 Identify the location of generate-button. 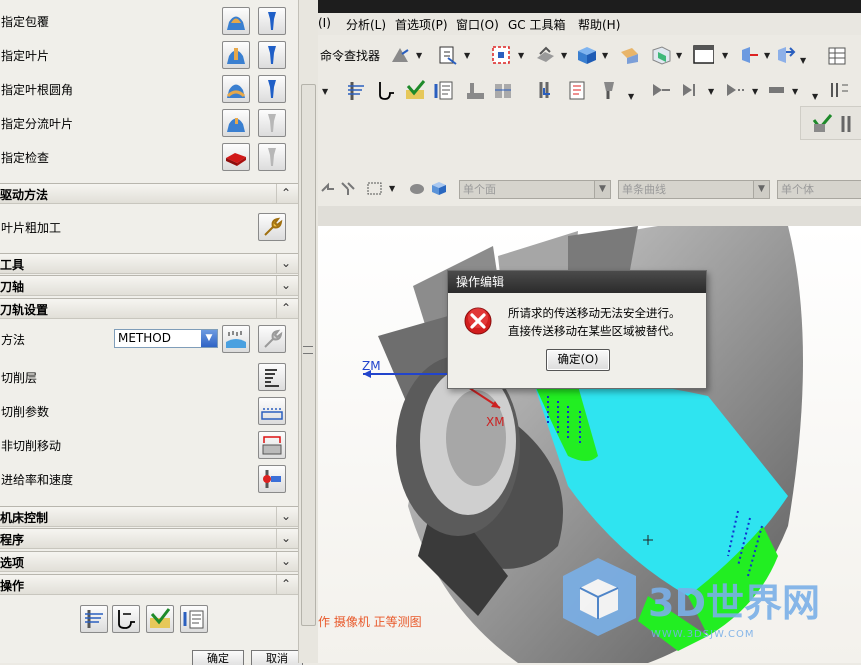
(94, 619).